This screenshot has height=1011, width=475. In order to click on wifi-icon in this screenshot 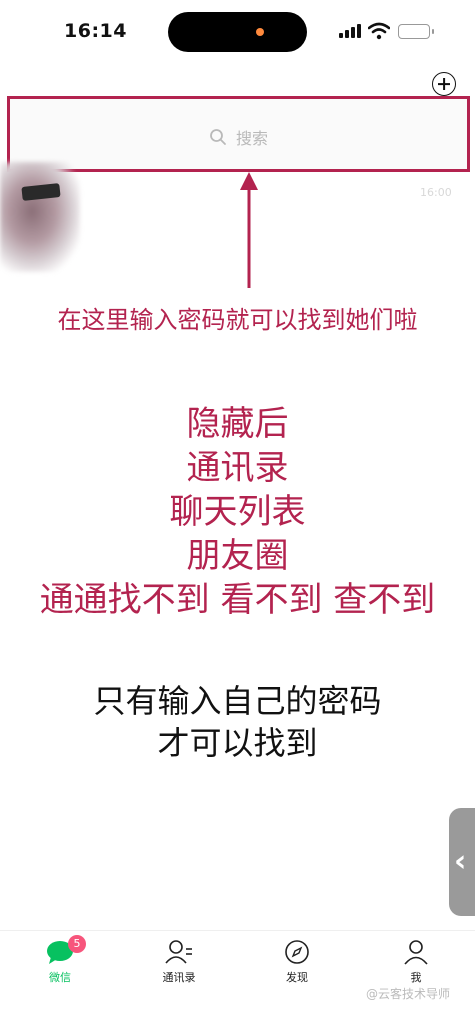, I will do `click(379, 31)`.